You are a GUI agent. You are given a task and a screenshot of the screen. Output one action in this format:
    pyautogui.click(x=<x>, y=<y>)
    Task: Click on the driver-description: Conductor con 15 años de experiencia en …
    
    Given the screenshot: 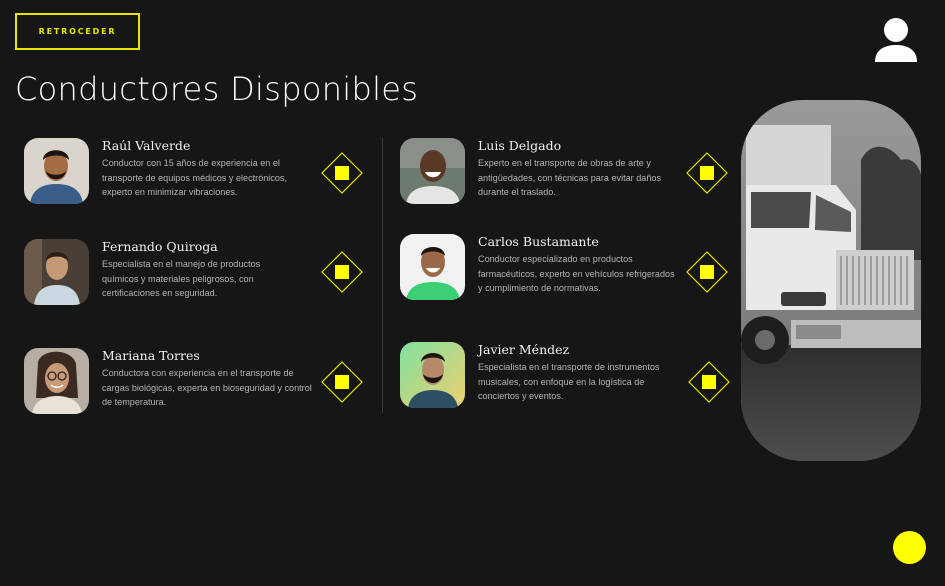 What is the action you would take?
    pyautogui.click(x=195, y=178)
    